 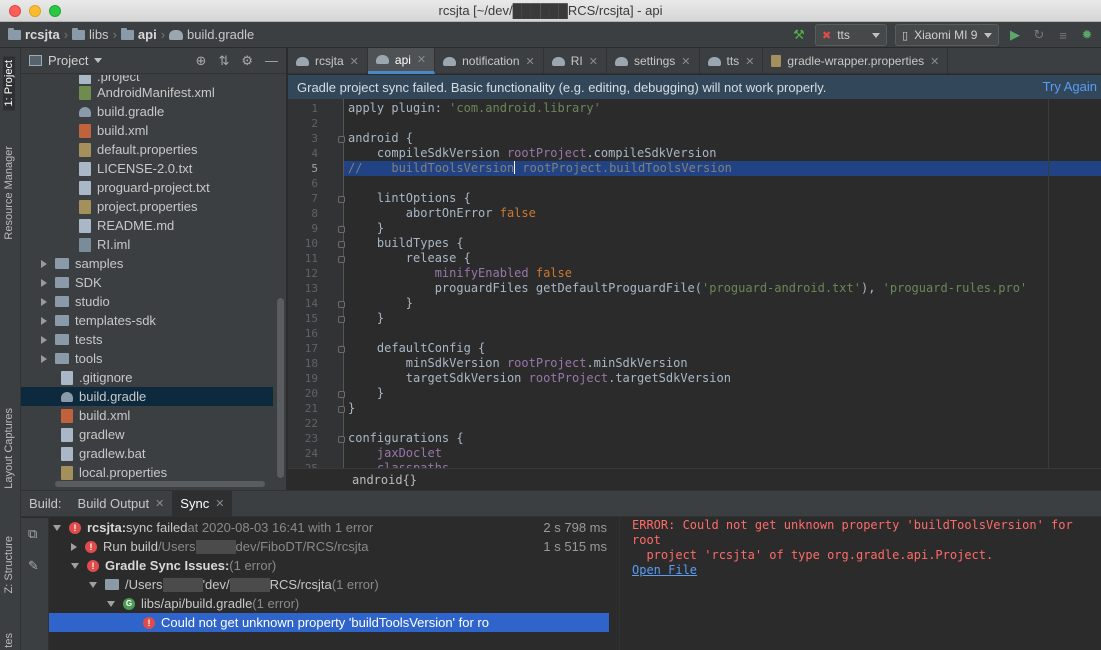 I want to click on tool-tab-project: 1: Project, so click(x=9, y=83).